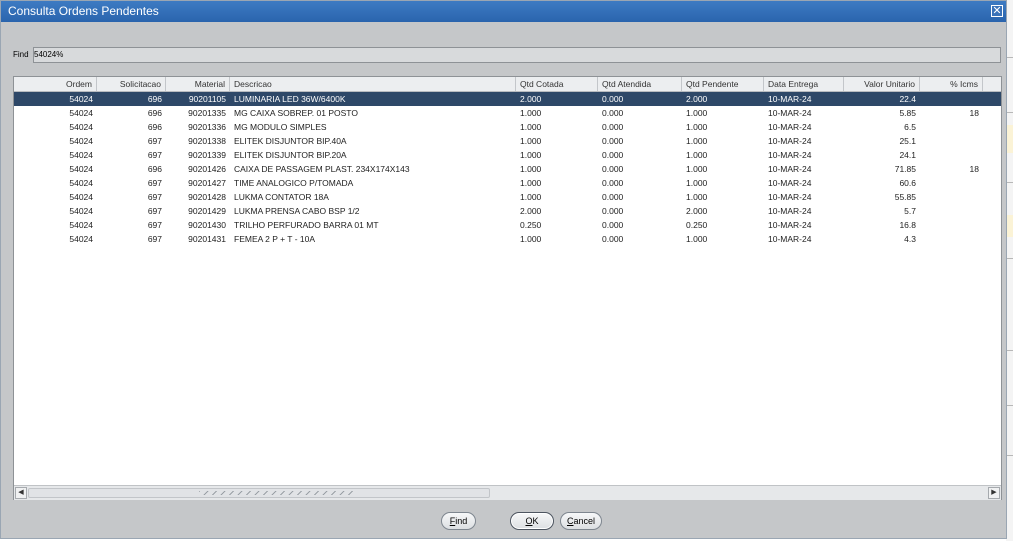 This screenshot has height=541, width=1013. I want to click on cell-valor-unitario: 5.7, so click(910, 211).